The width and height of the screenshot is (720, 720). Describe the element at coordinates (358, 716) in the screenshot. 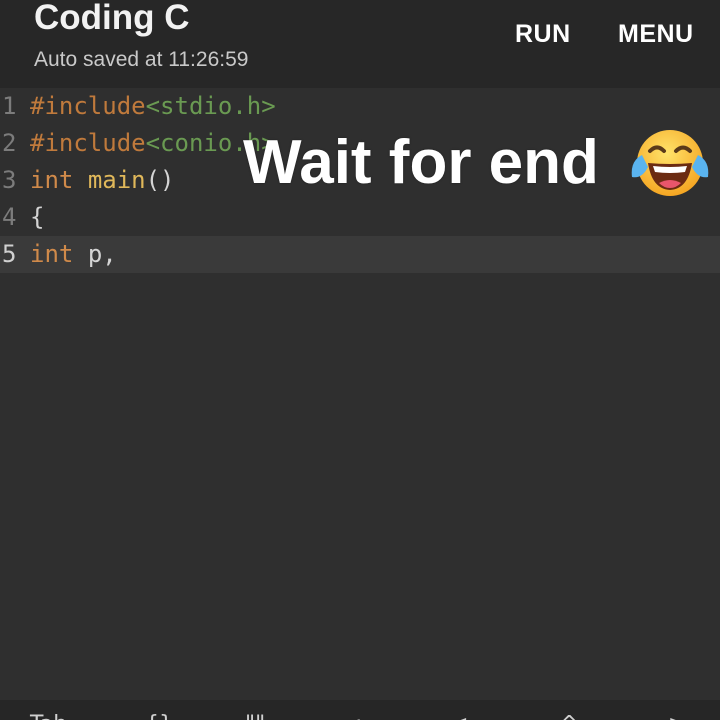

I see `semicolon-key: ;` at that location.